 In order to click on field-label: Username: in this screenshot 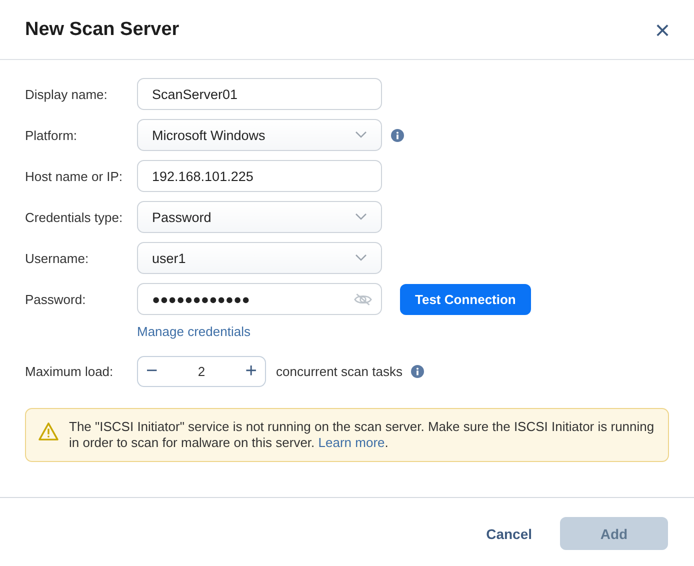, I will do `click(57, 258)`.